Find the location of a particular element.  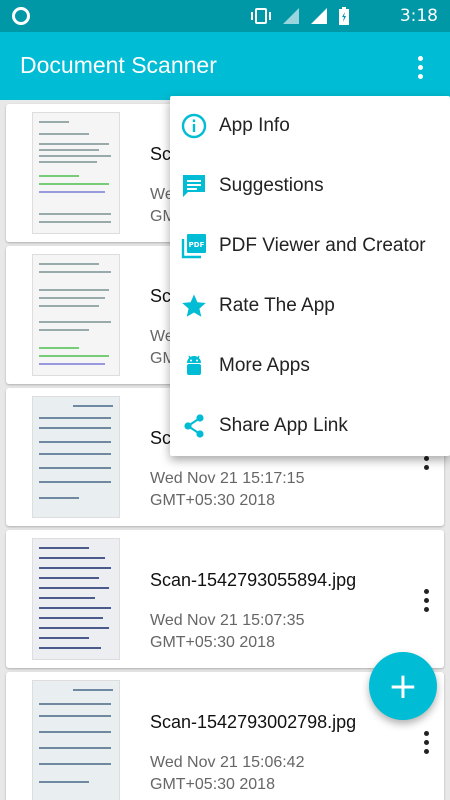

menu-item-rate-app: Rate The App is located at coordinates (310, 306).